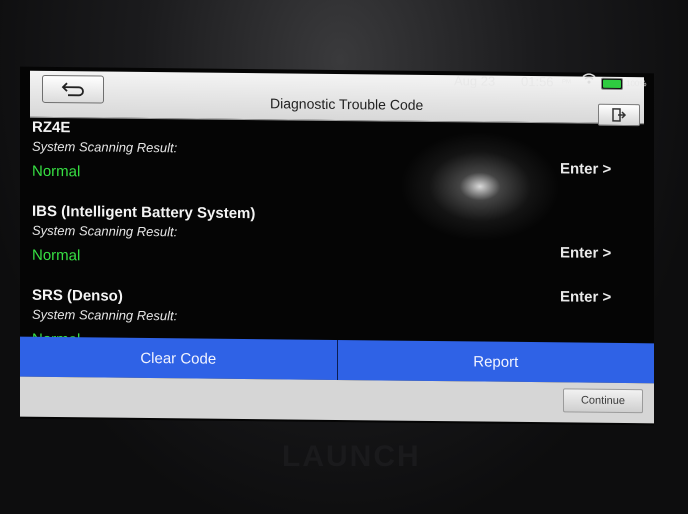 This screenshot has height=514, width=688. I want to click on status-date: Aug 23, so click(475, 81).